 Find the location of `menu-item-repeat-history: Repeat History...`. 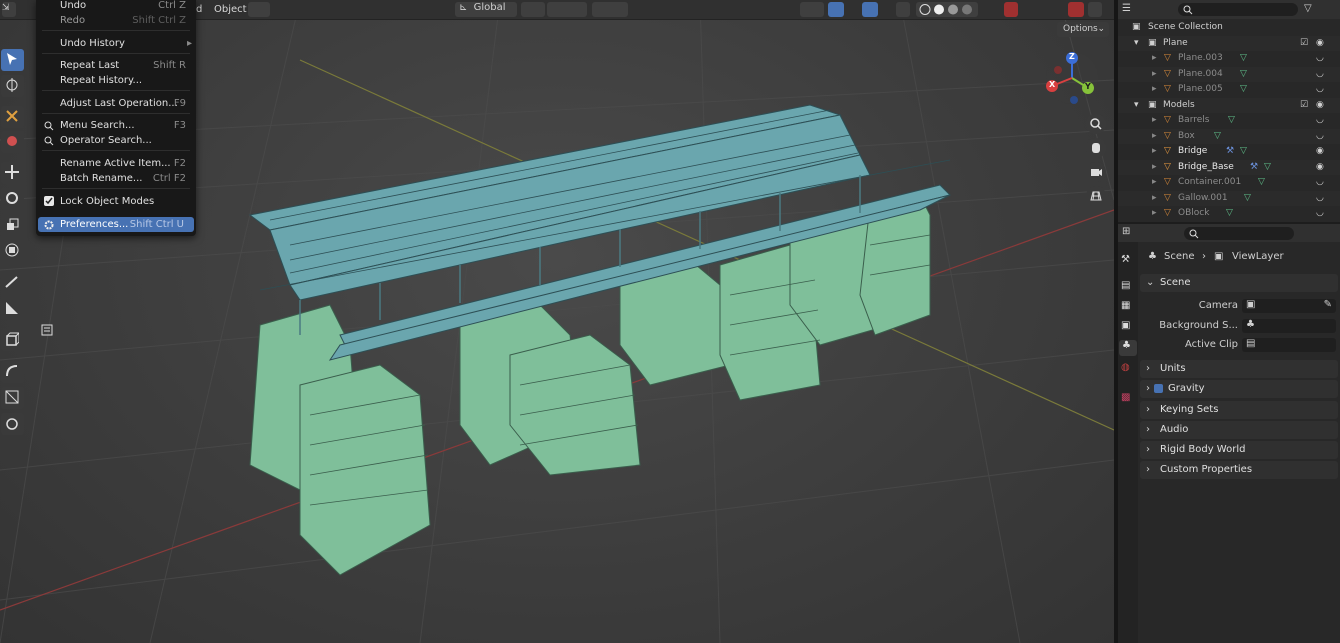

menu-item-repeat-history: Repeat History... is located at coordinates (116, 80).